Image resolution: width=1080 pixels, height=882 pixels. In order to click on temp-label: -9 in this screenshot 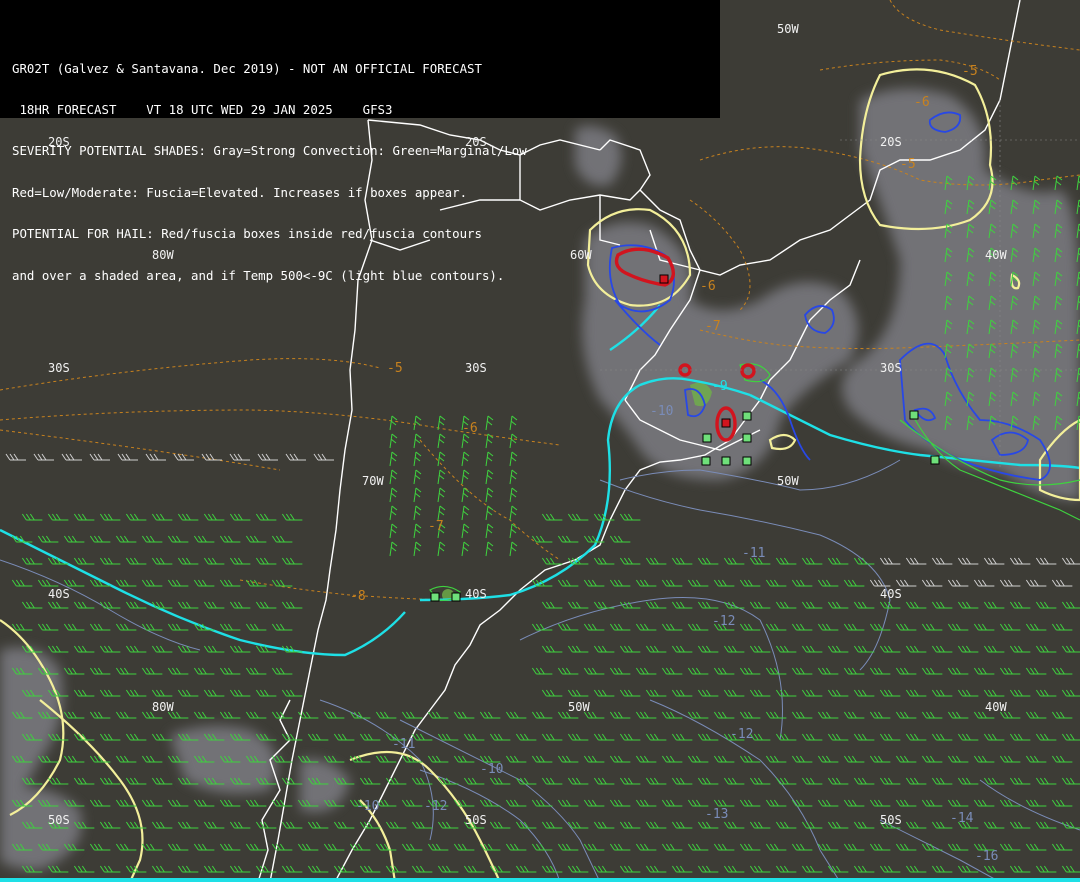, I will do `click(720, 386)`.